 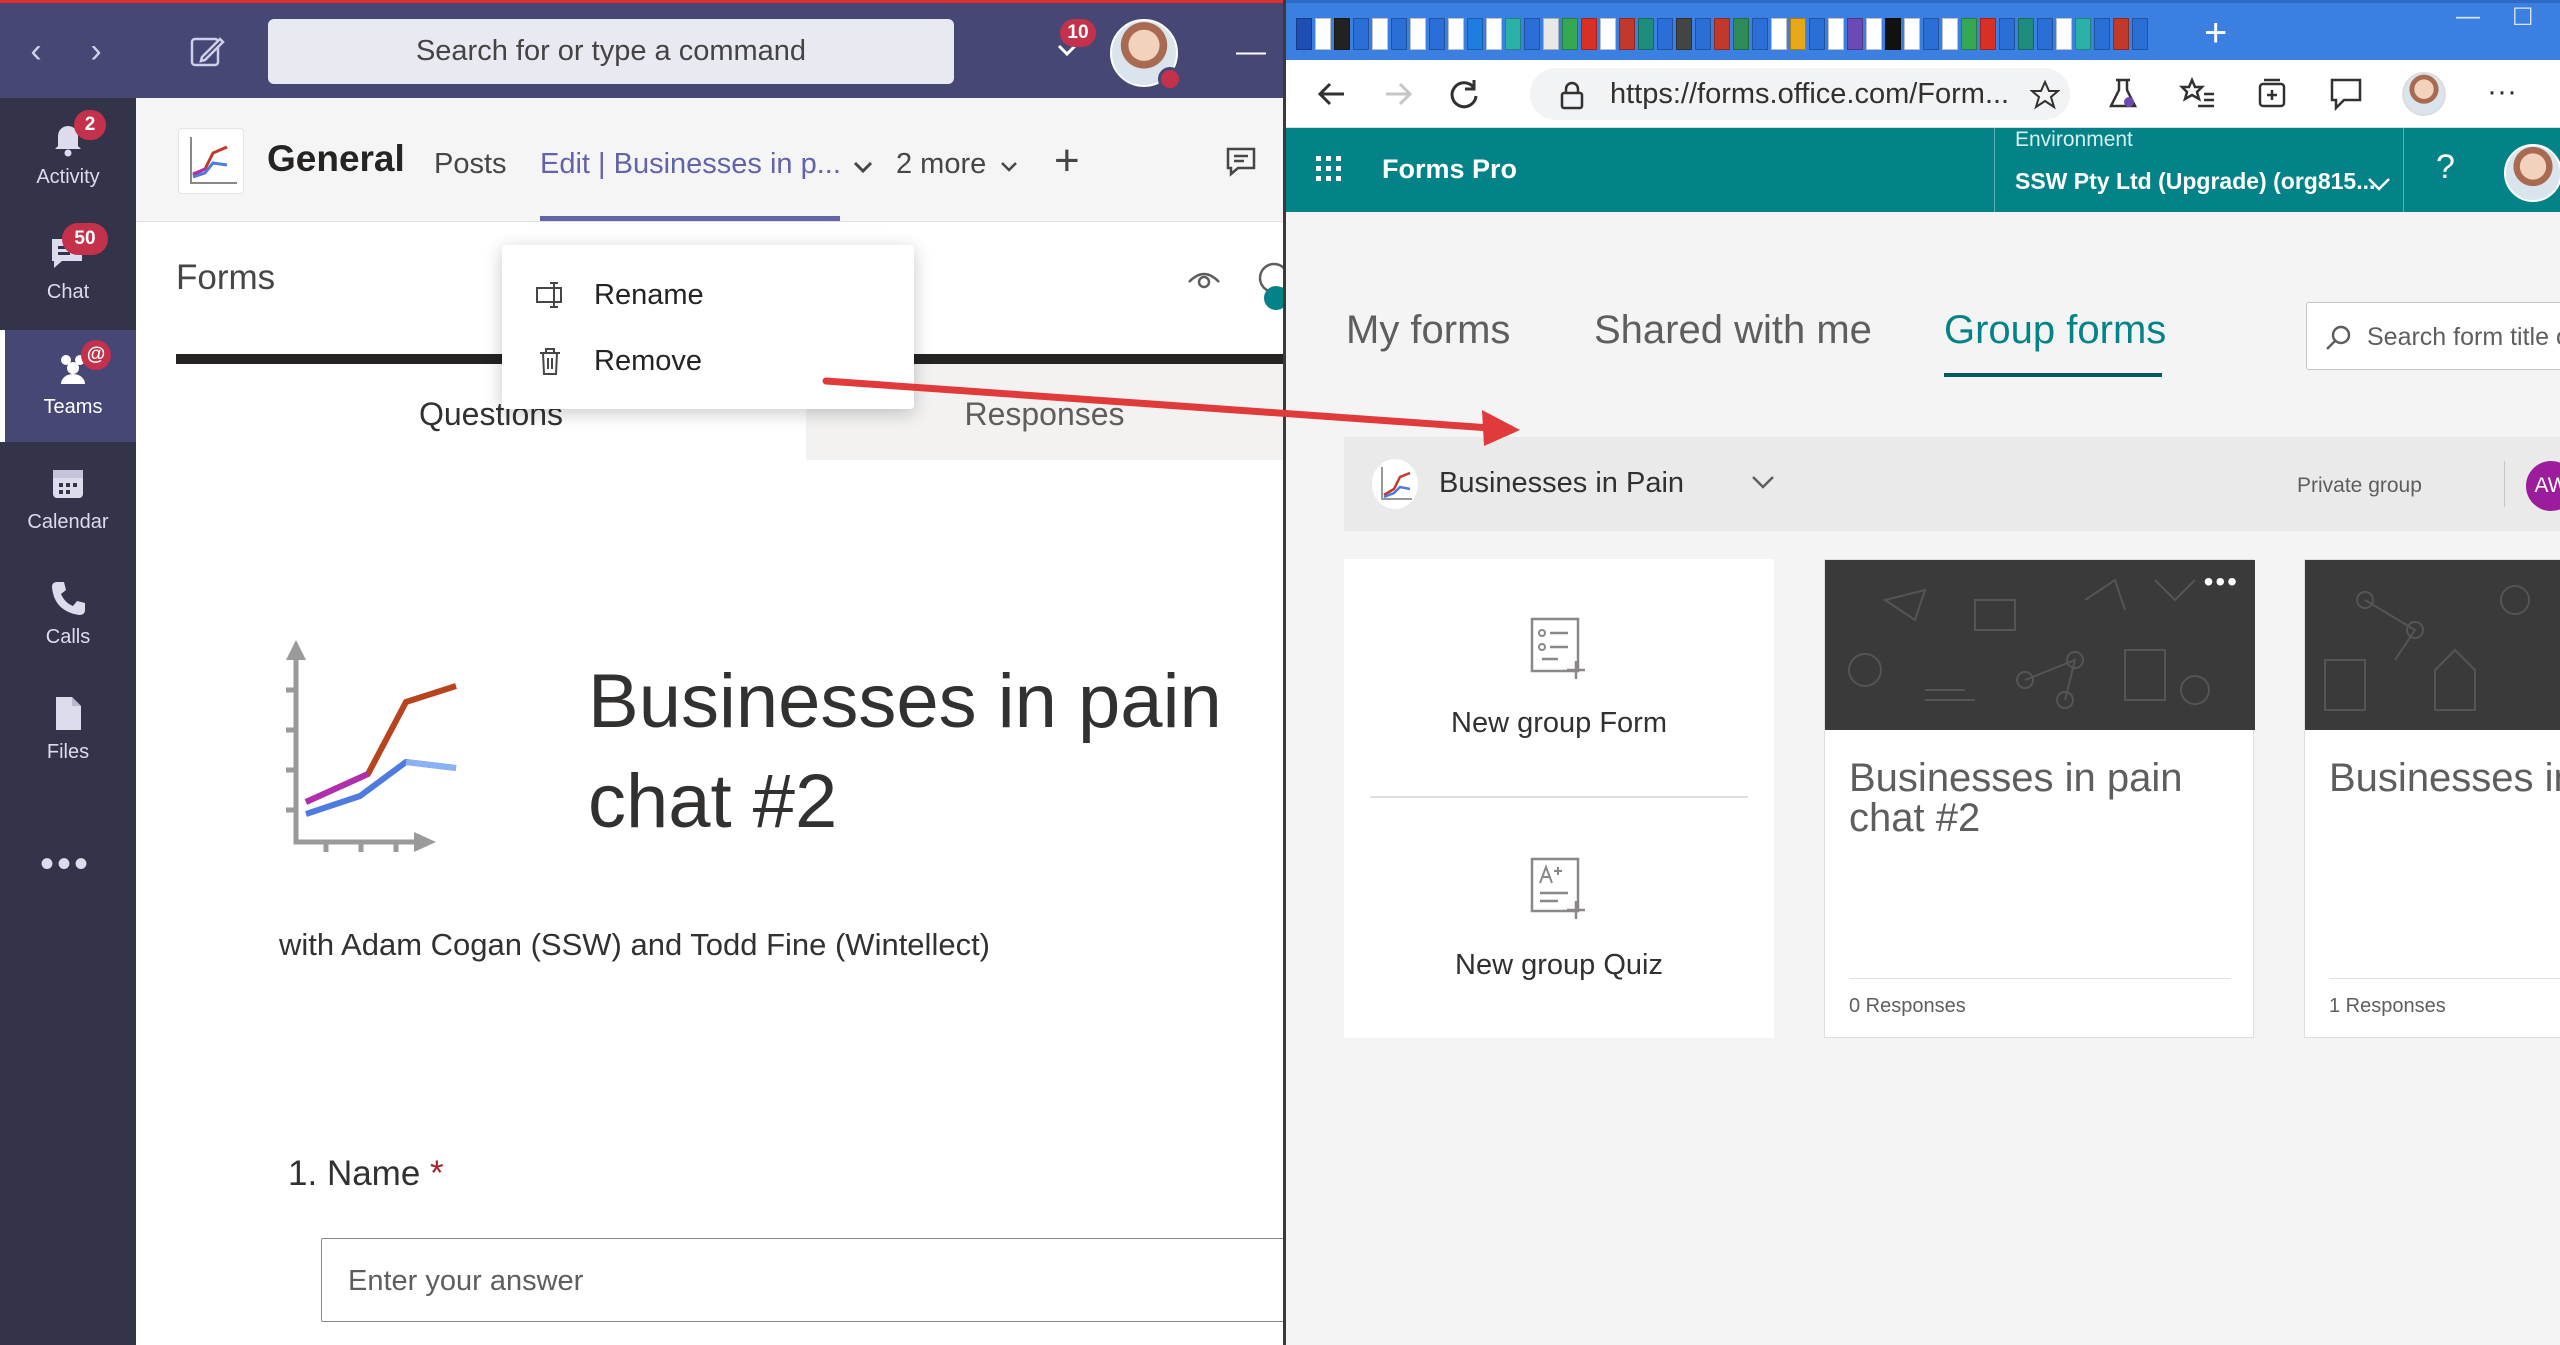 I want to click on rail-item-calls: Calls, so click(x=68, y=616).